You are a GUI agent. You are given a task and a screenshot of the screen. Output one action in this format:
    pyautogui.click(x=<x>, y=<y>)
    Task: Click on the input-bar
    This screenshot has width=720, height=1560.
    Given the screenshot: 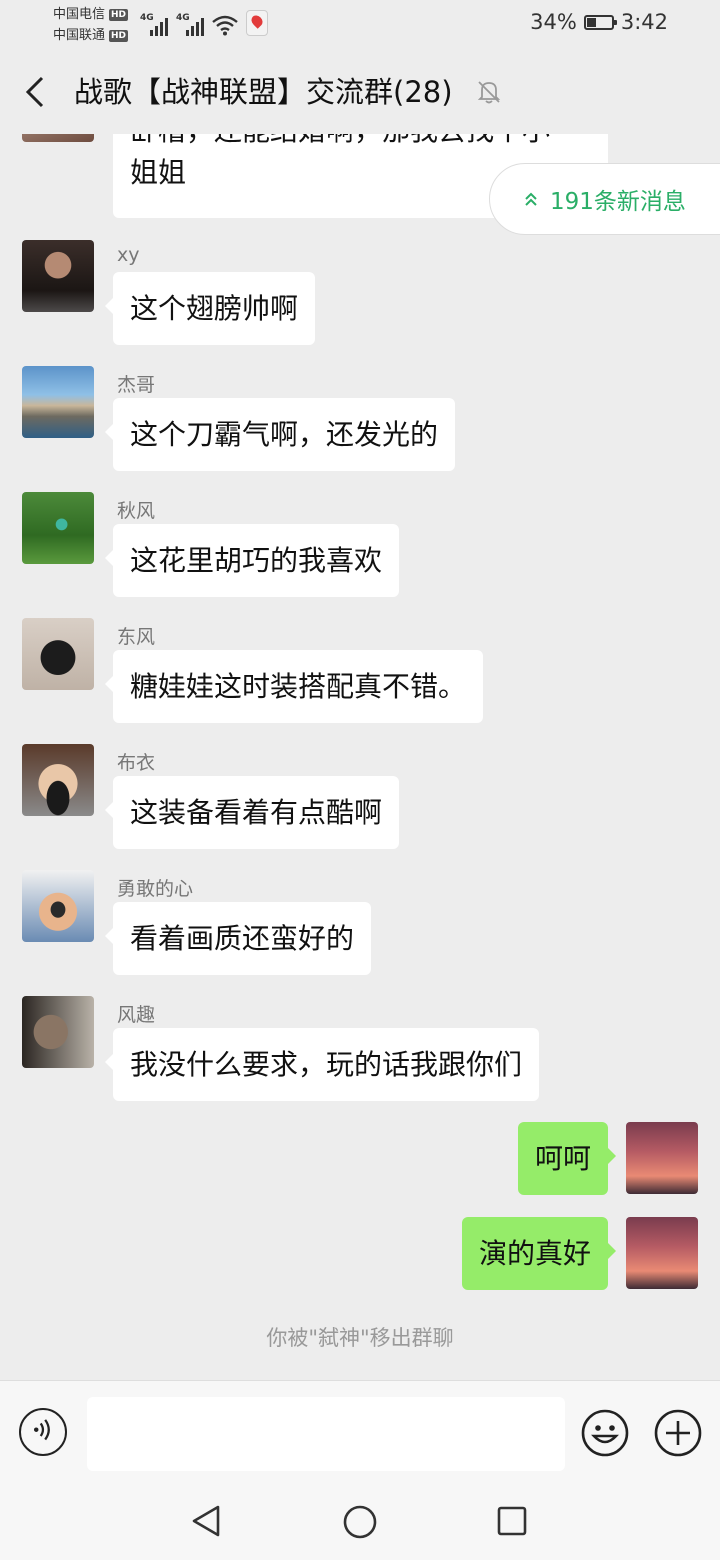 What is the action you would take?
    pyautogui.click(x=360, y=1434)
    